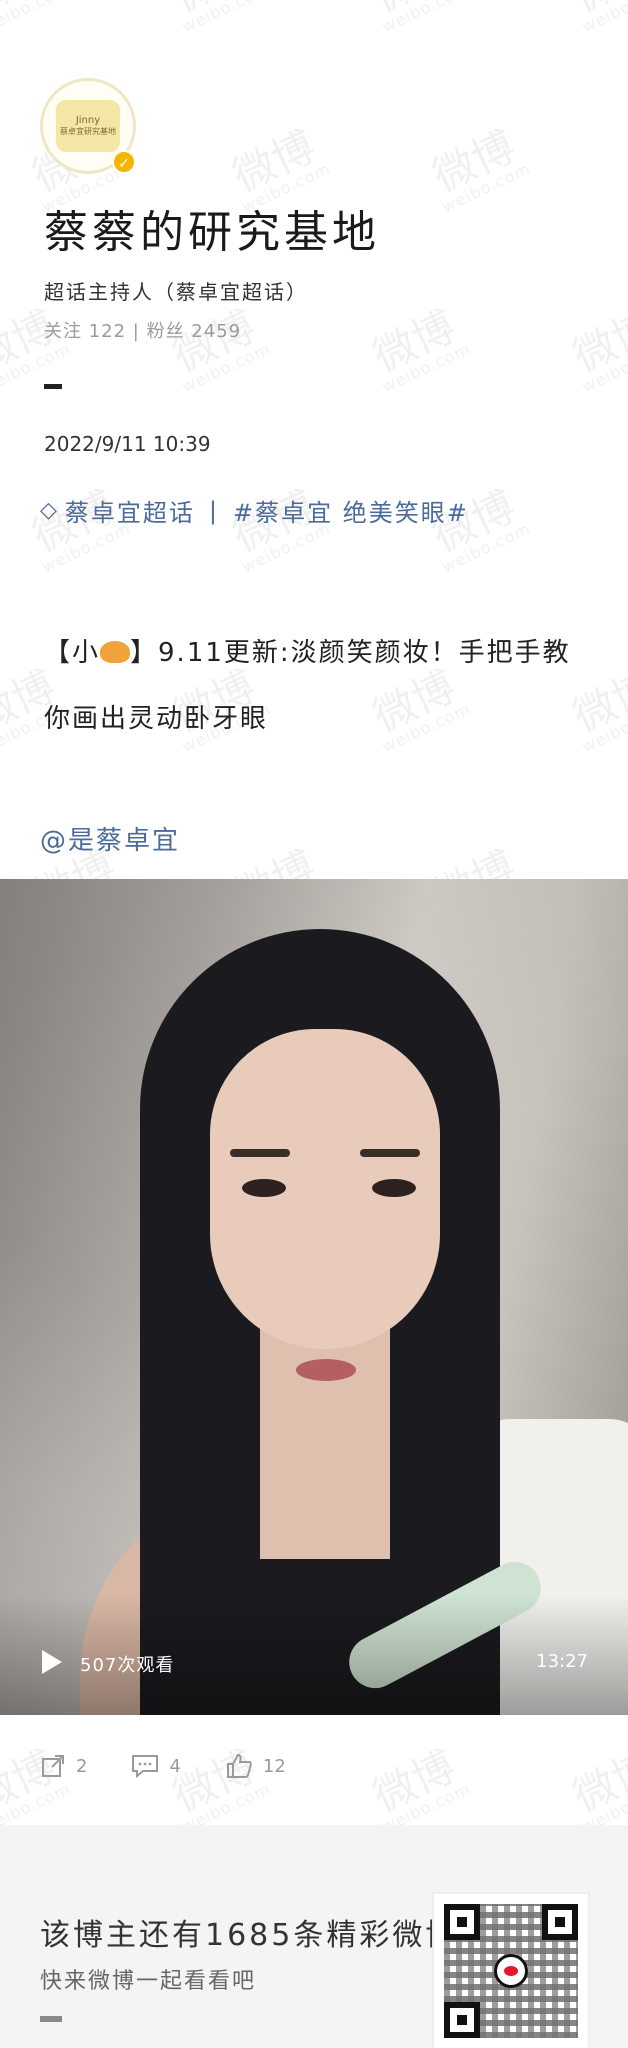  I want to click on comment-count: 4, so click(175, 1766).